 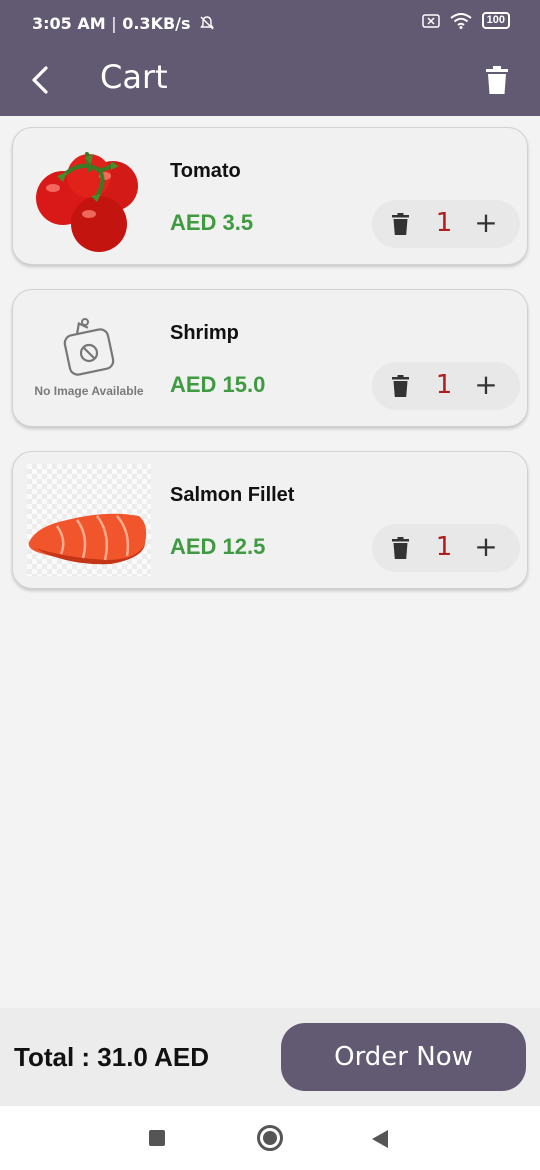 I want to click on total-label: Total : 31.0 AED, so click(x=112, y=1057).